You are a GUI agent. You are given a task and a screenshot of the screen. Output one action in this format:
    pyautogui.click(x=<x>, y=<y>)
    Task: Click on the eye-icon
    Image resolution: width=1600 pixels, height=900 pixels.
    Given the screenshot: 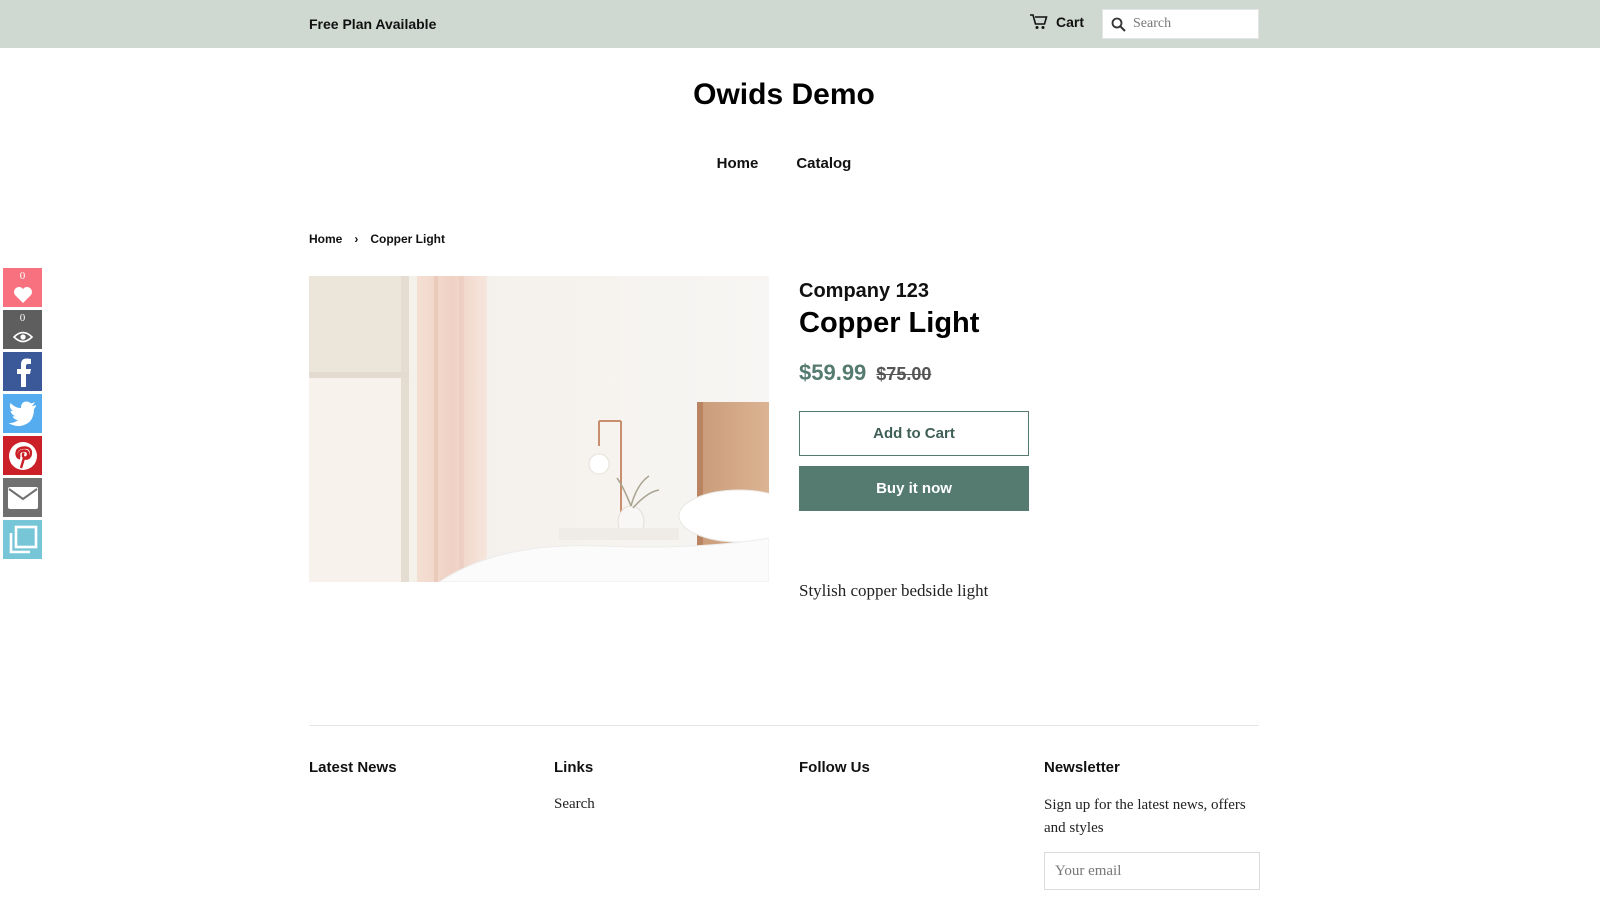 What is the action you would take?
    pyautogui.click(x=22, y=336)
    